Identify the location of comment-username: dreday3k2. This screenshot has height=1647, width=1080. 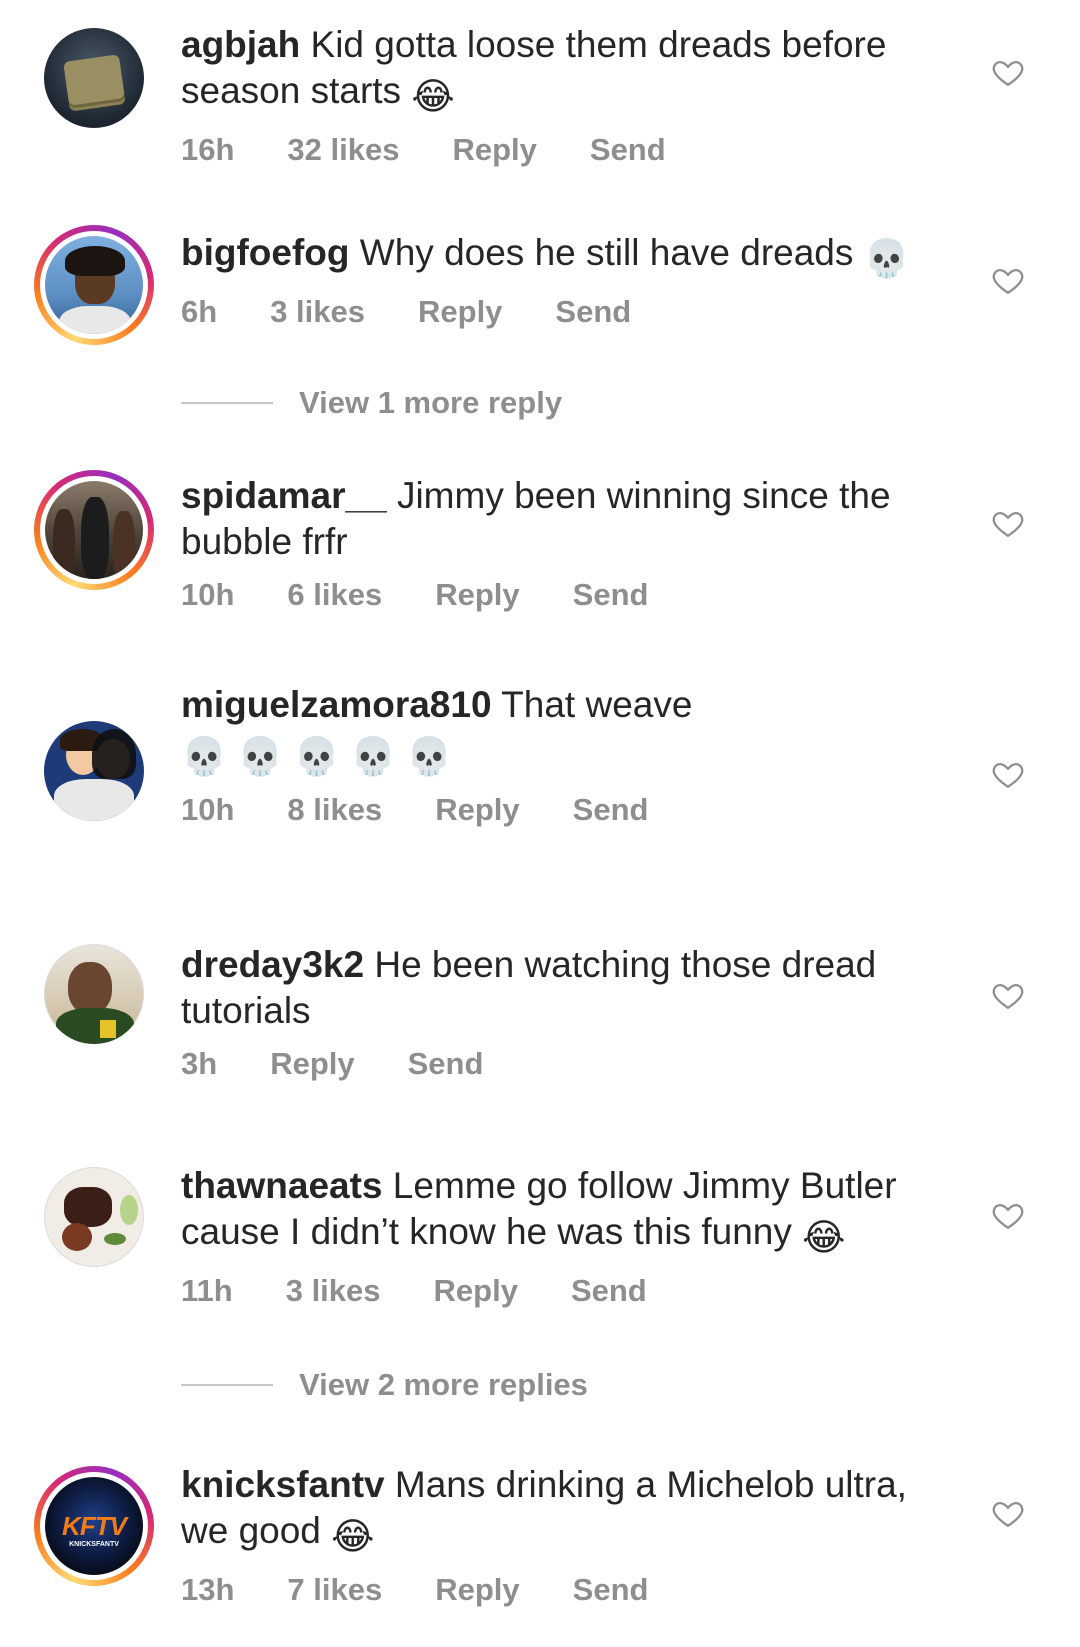
(272, 964).